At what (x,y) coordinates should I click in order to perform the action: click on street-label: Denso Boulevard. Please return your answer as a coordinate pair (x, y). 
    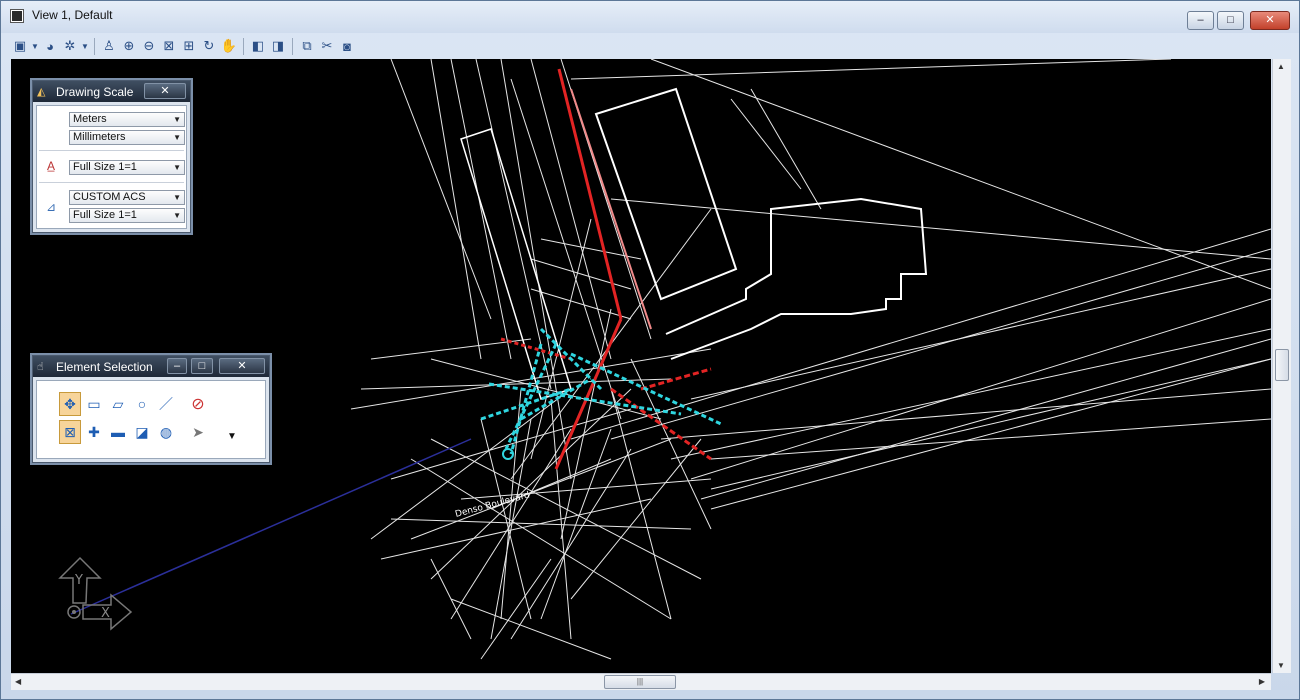
    Looking at the image, I should click on (492, 505).